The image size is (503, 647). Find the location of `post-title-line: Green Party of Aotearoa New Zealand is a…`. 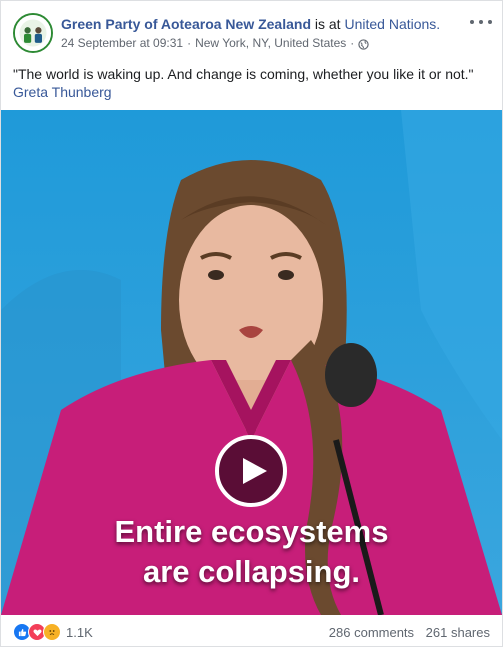

post-title-line: Green Party of Aotearoa New Zealand is a… is located at coordinates (256, 24).